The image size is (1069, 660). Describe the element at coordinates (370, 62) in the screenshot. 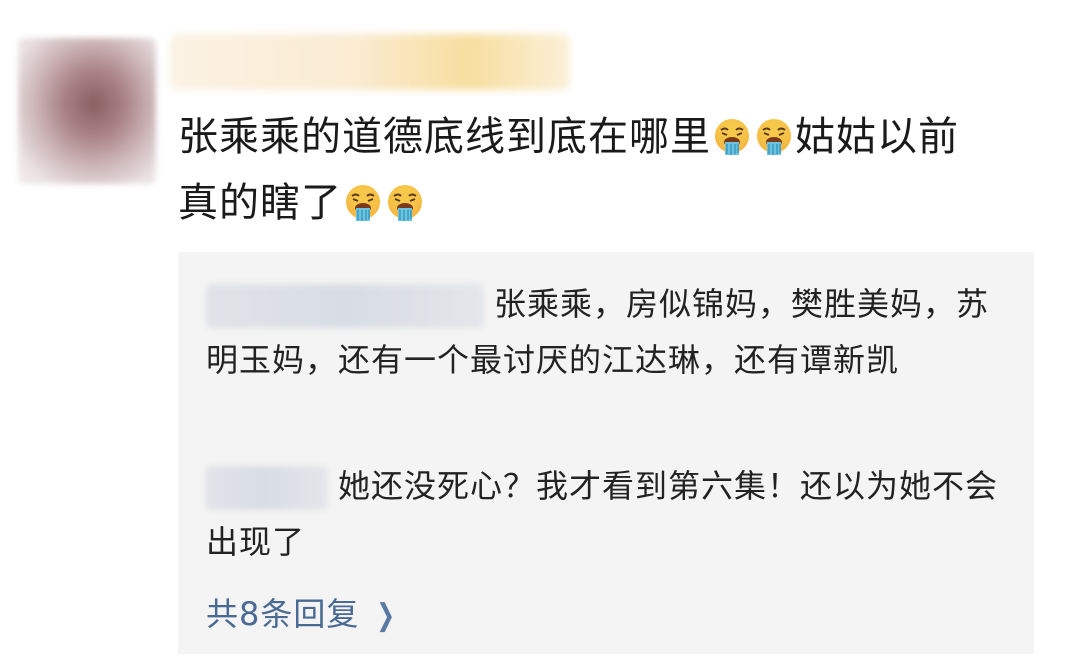

I see `username-blurred` at that location.